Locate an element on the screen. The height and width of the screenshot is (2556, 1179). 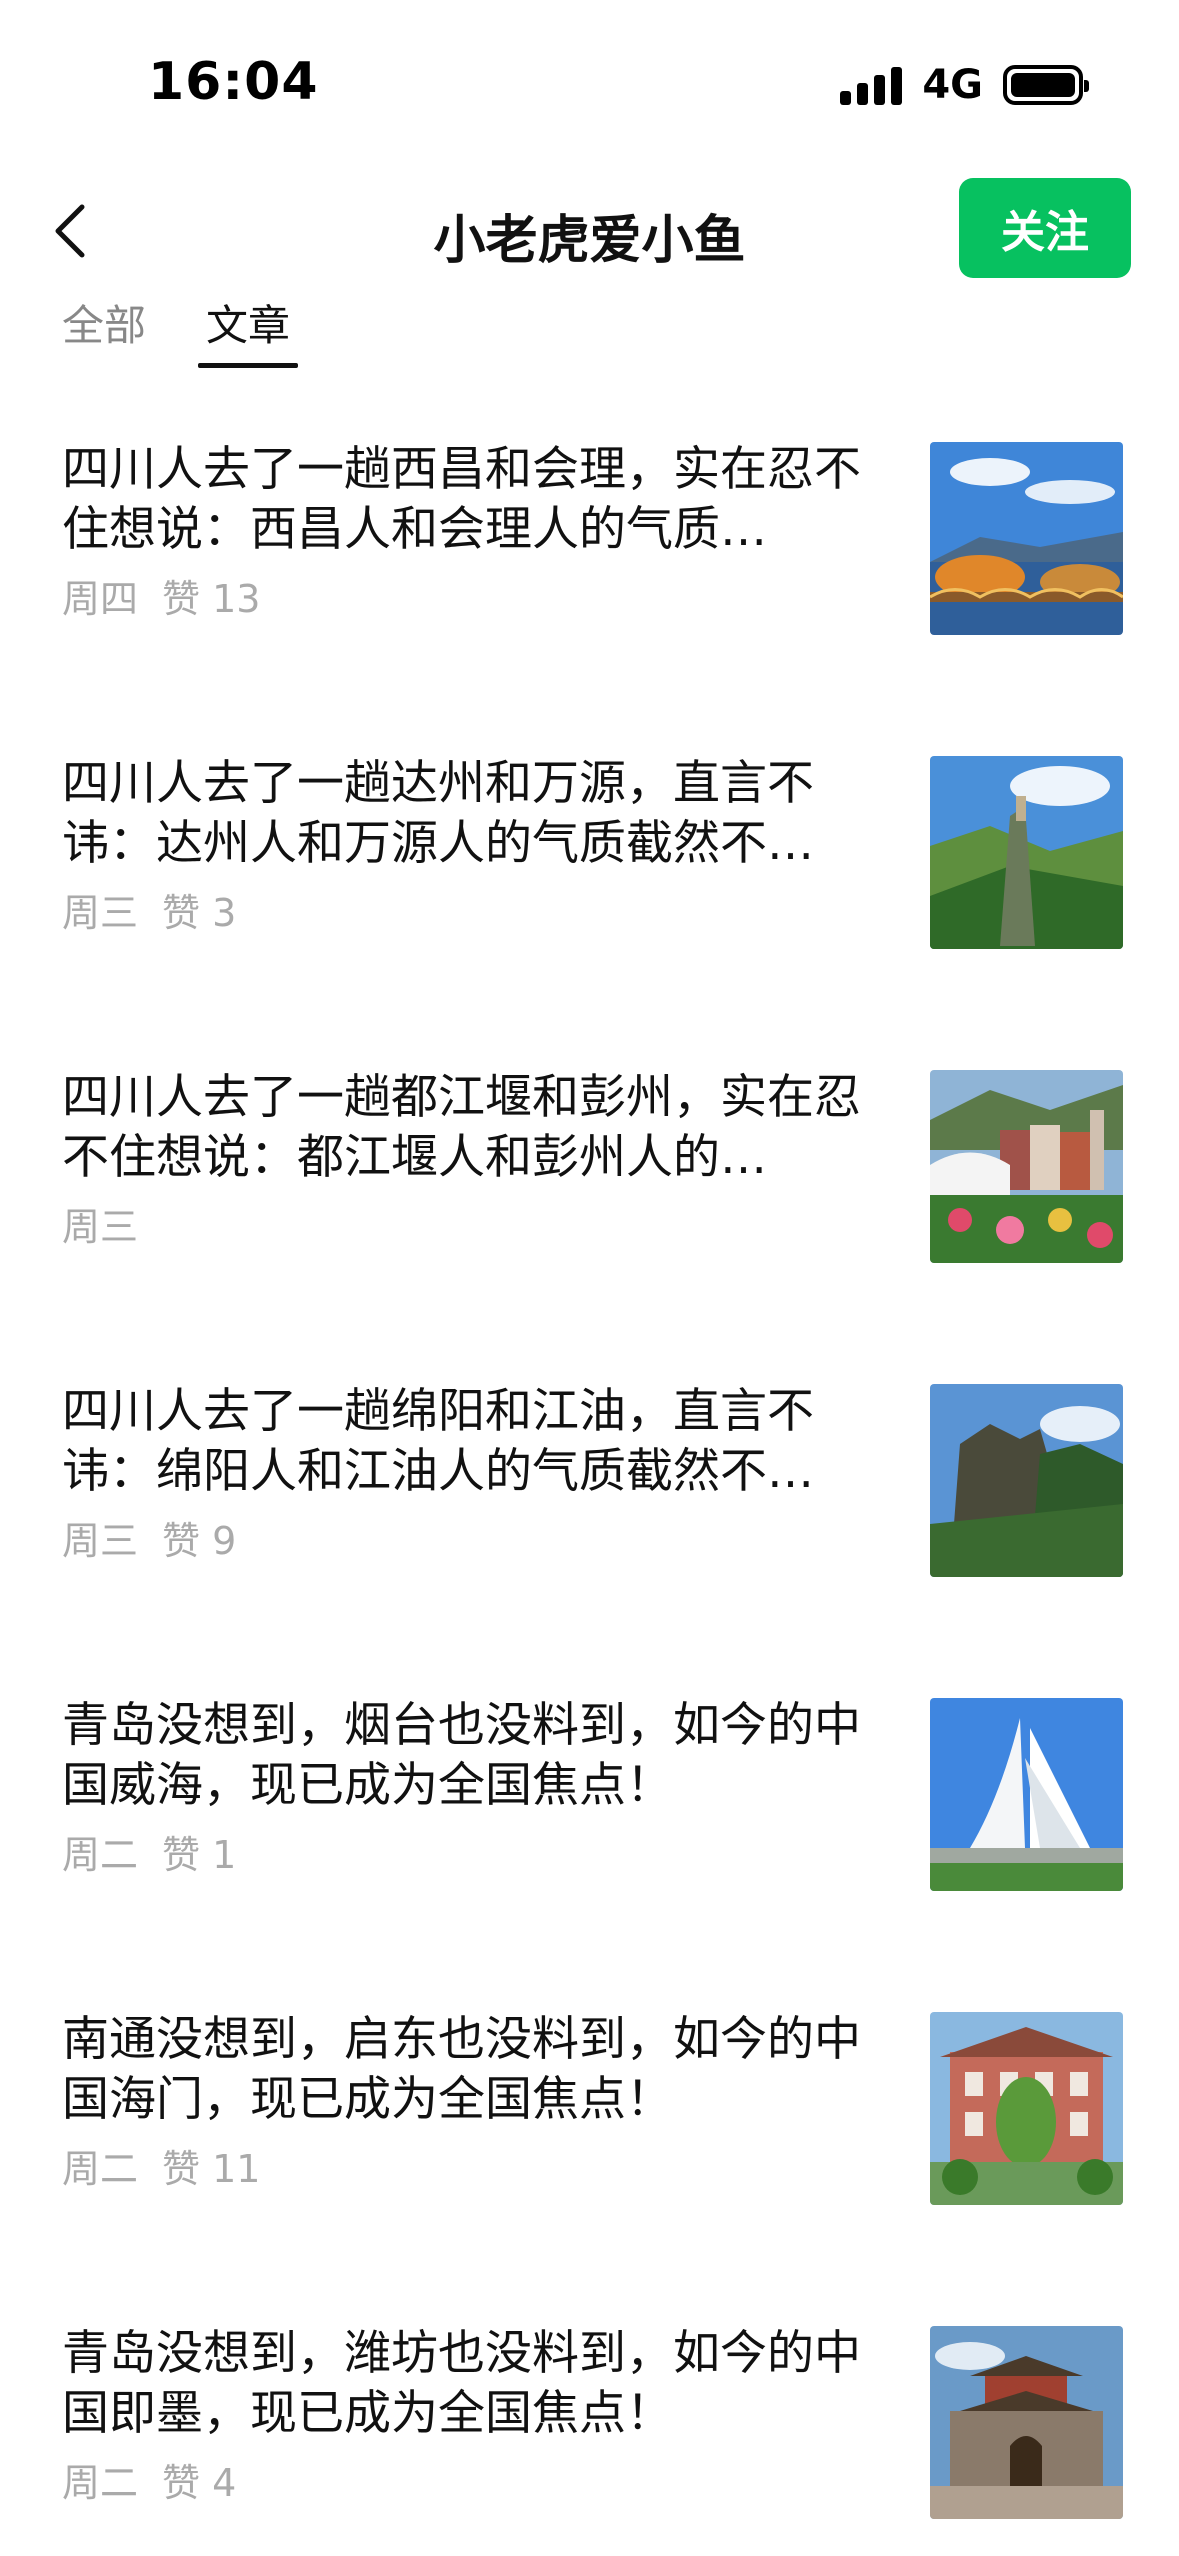
article-meta: 周四 赞 13 is located at coordinates (469, 595).